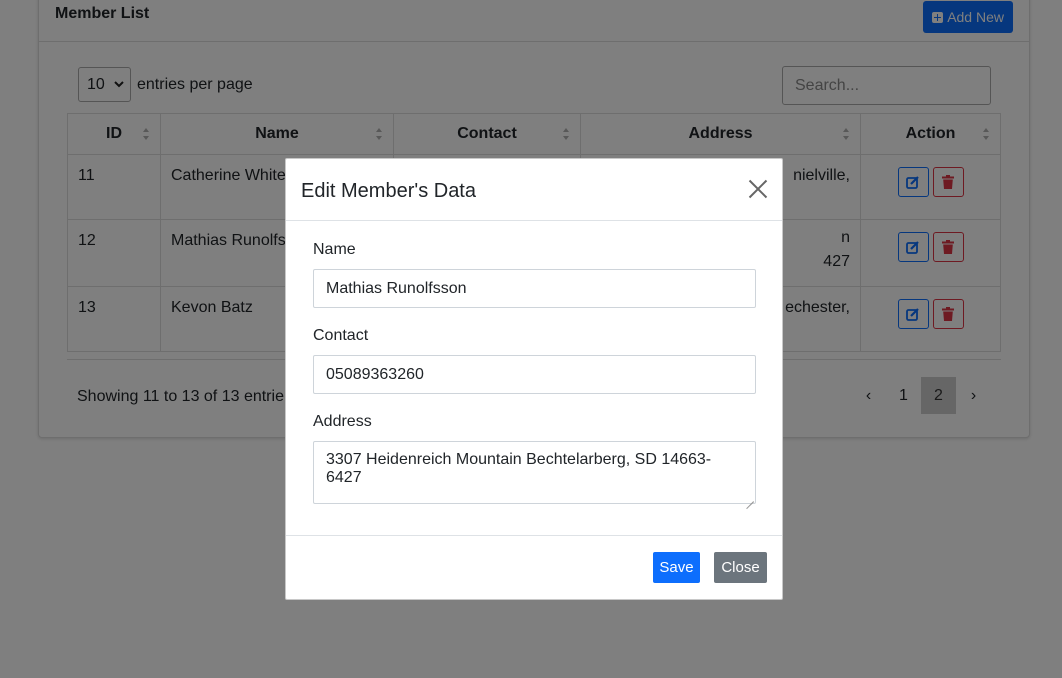  What do you see at coordinates (534, 288) in the screenshot?
I see `name-field: Mathias Runolfsson` at bounding box center [534, 288].